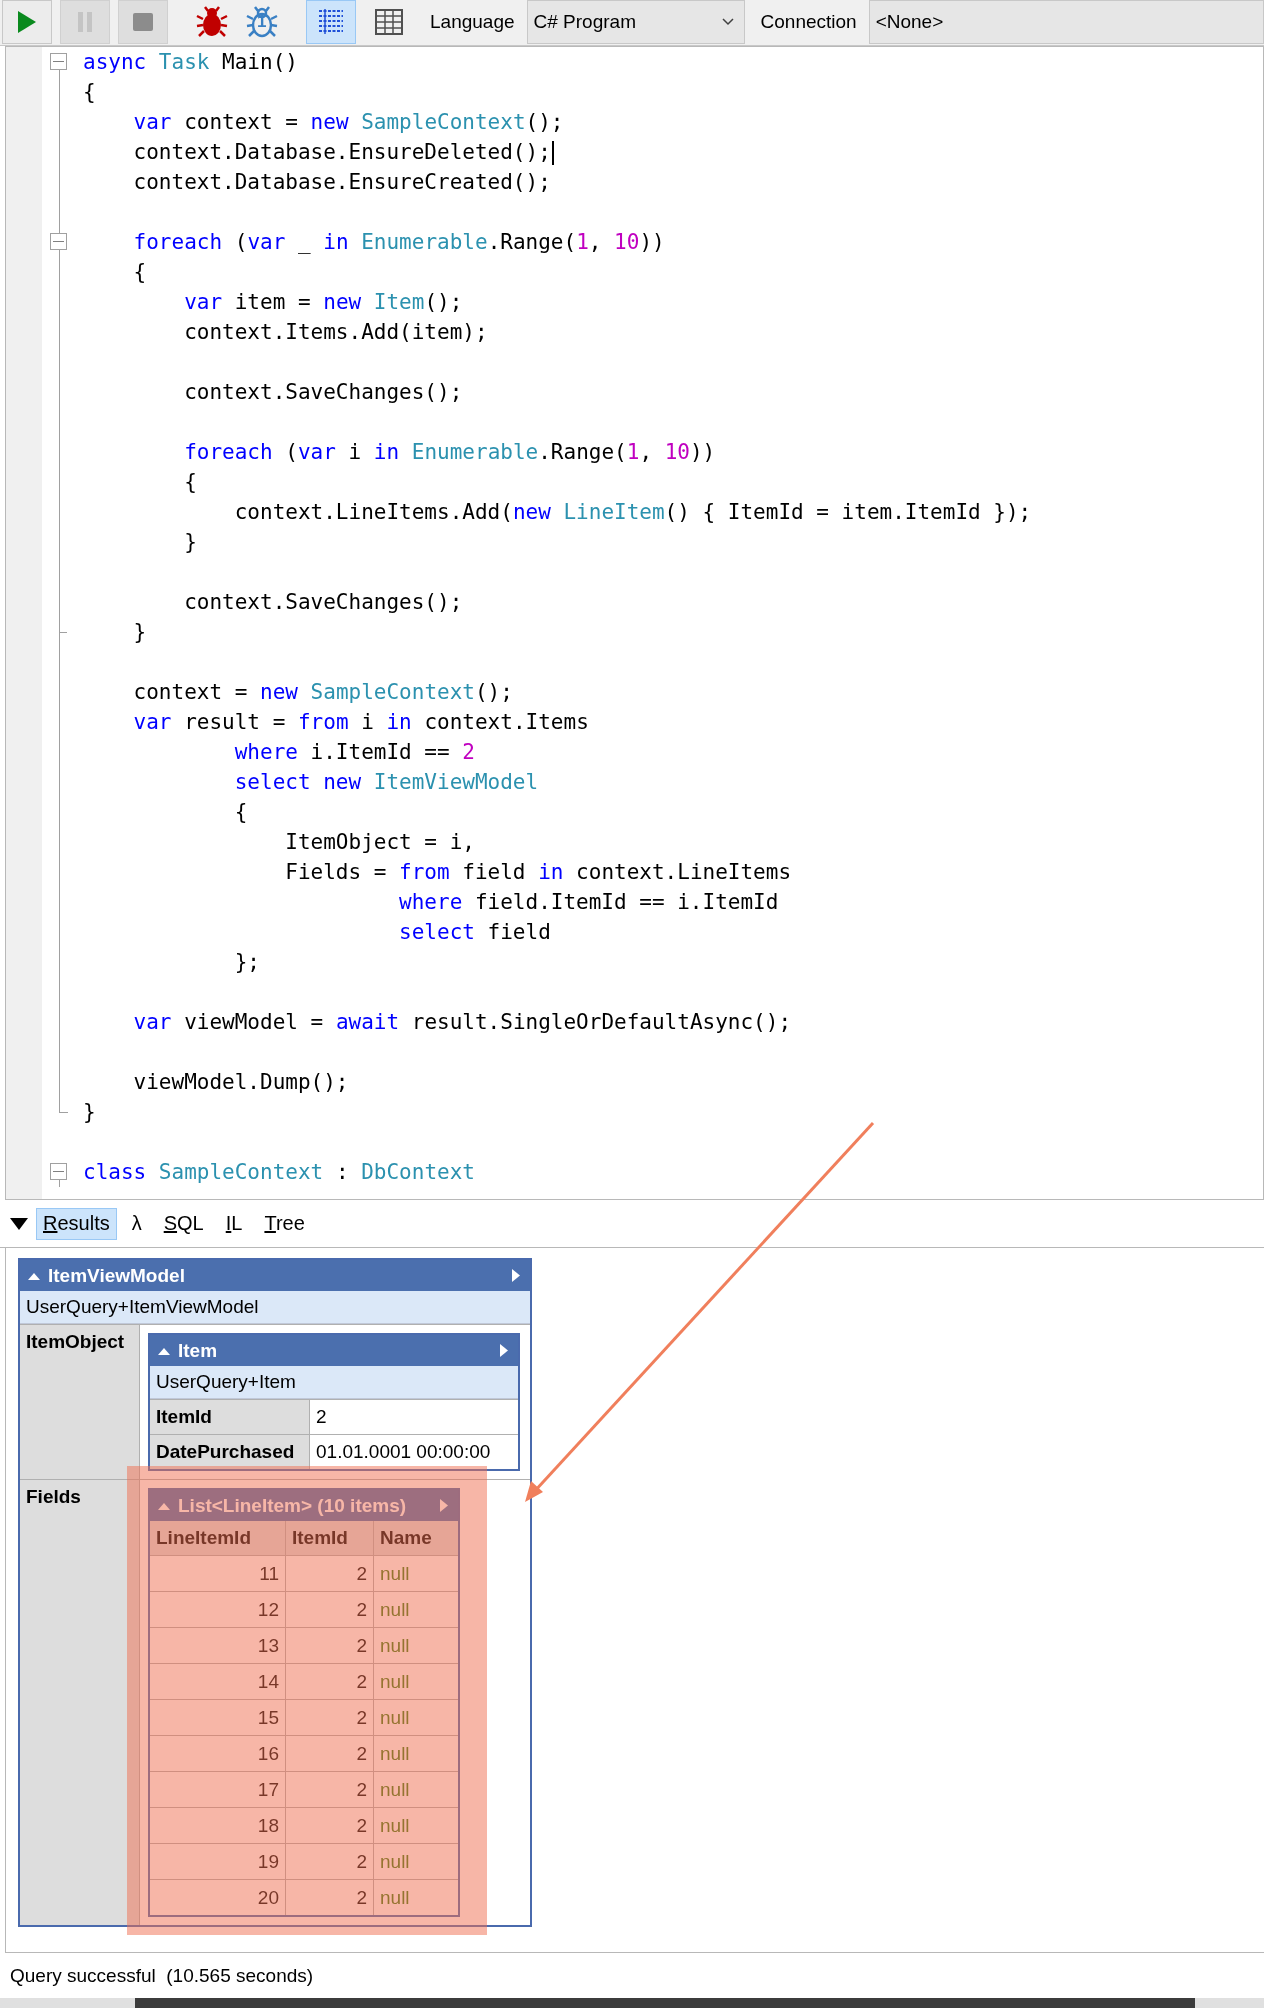 The height and width of the screenshot is (2008, 1264). What do you see at coordinates (218, 1897) in the screenshot?
I see `table-cell: 20` at bounding box center [218, 1897].